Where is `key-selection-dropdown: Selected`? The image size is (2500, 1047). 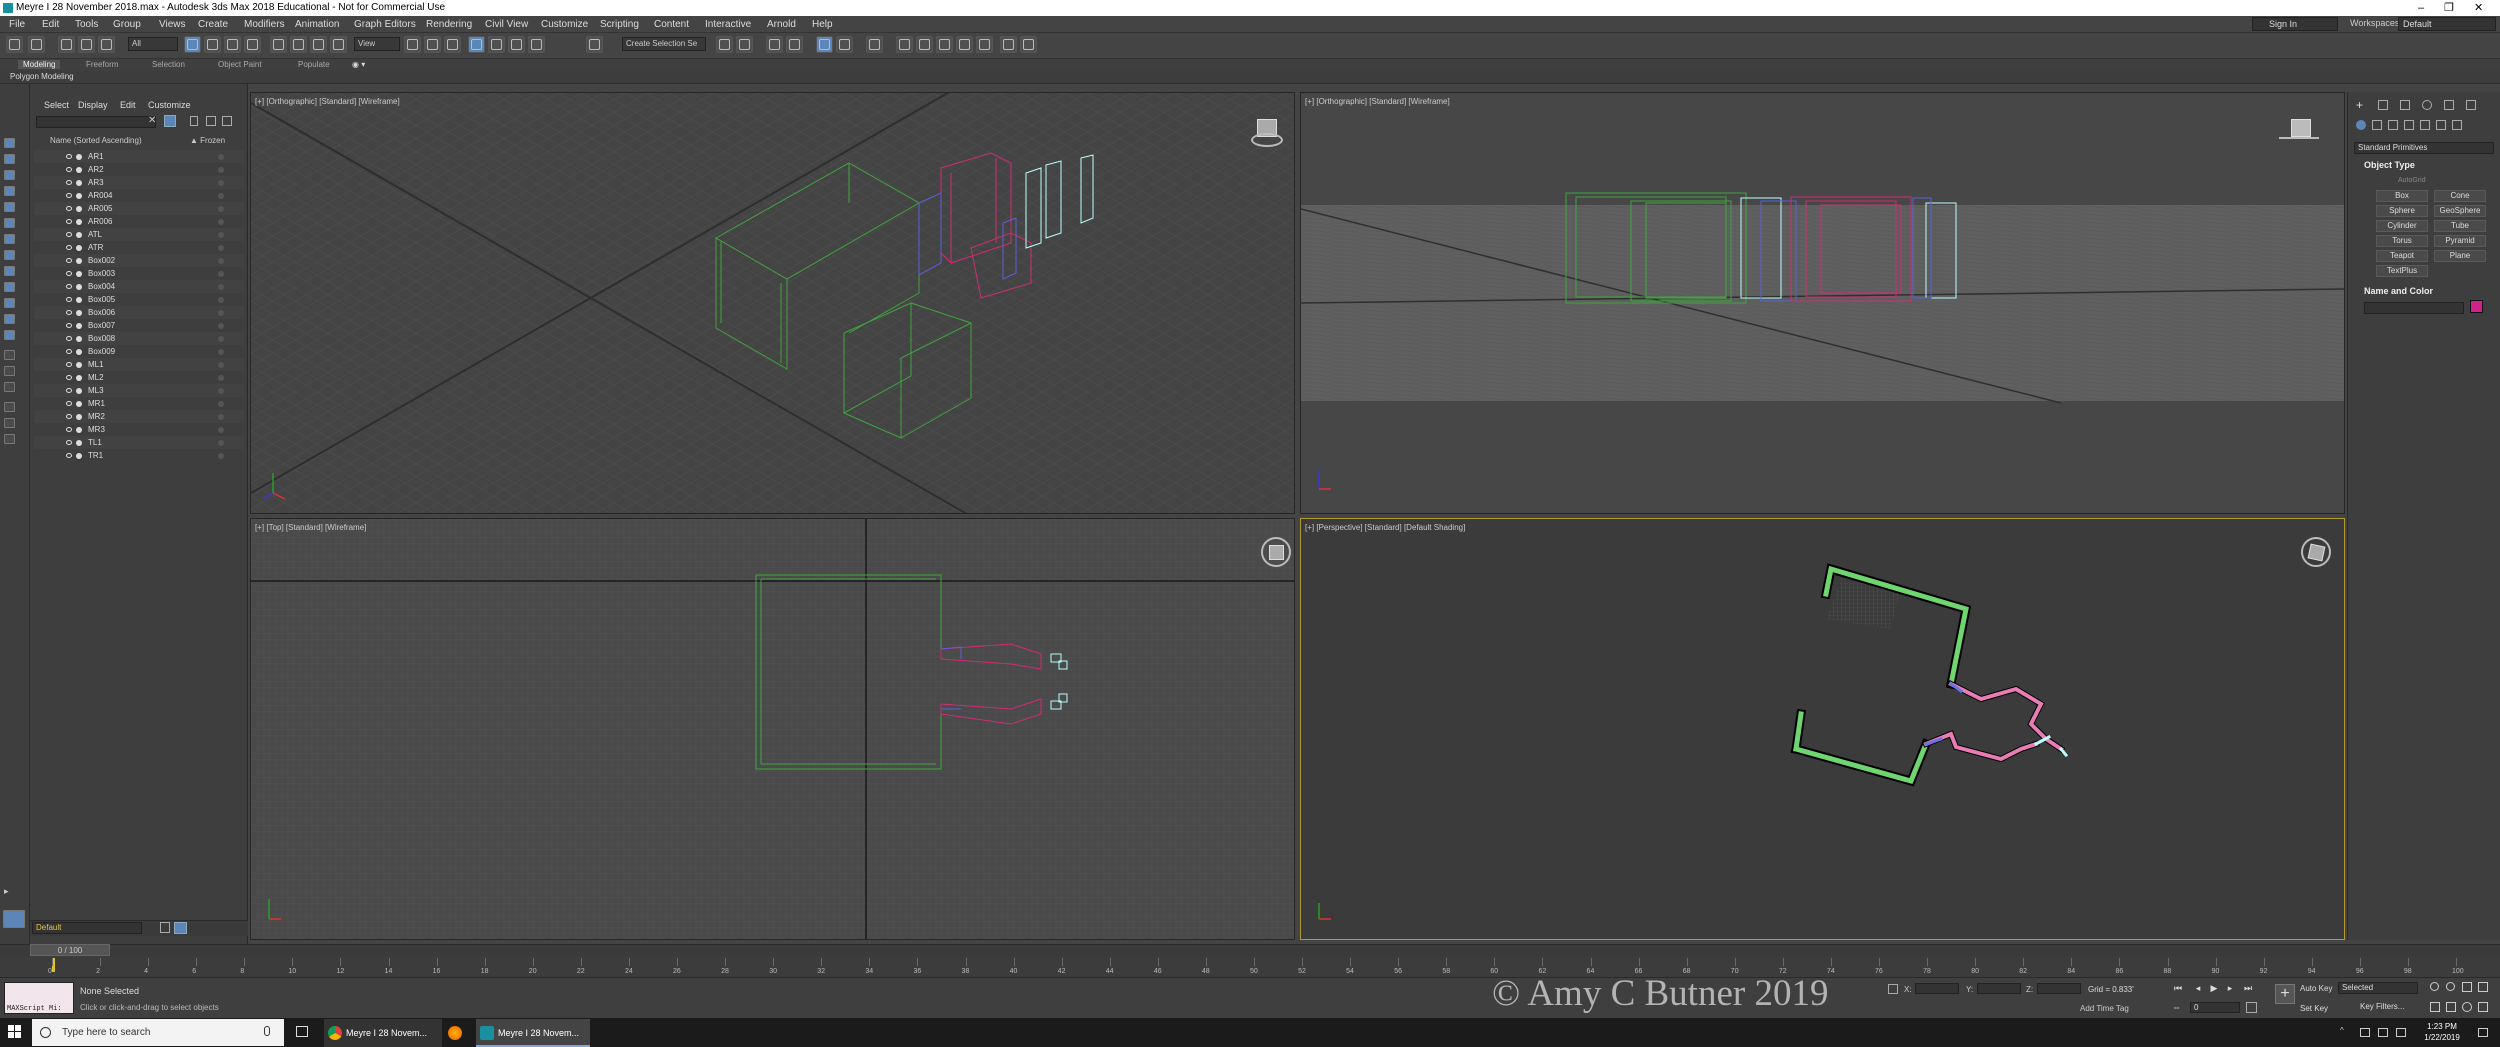 key-selection-dropdown: Selected is located at coordinates (2378, 988).